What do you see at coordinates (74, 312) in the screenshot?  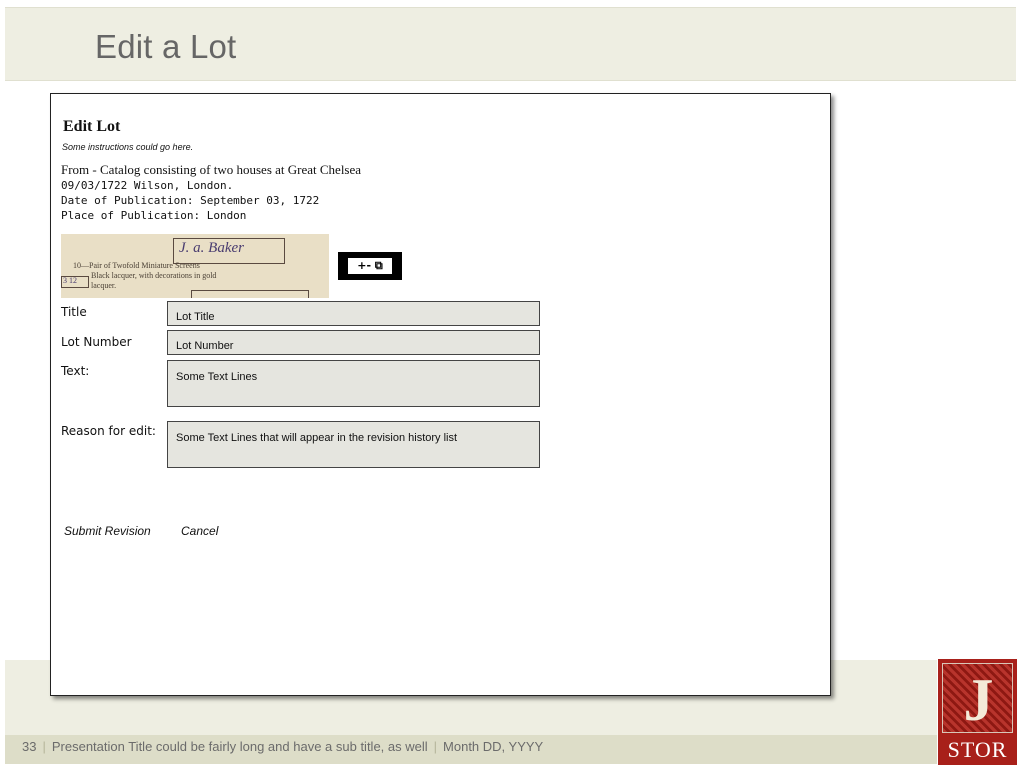 I see `title-label: Title` at bounding box center [74, 312].